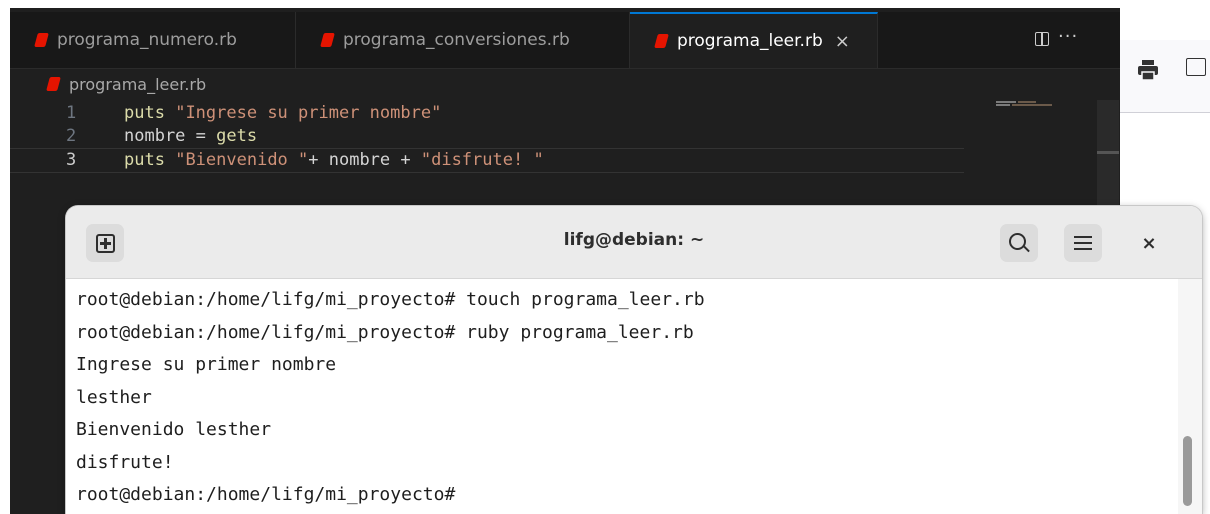 The height and width of the screenshot is (514, 1210). I want to click on tab-programa-numero: programa_numero.rb, so click(153, 40).